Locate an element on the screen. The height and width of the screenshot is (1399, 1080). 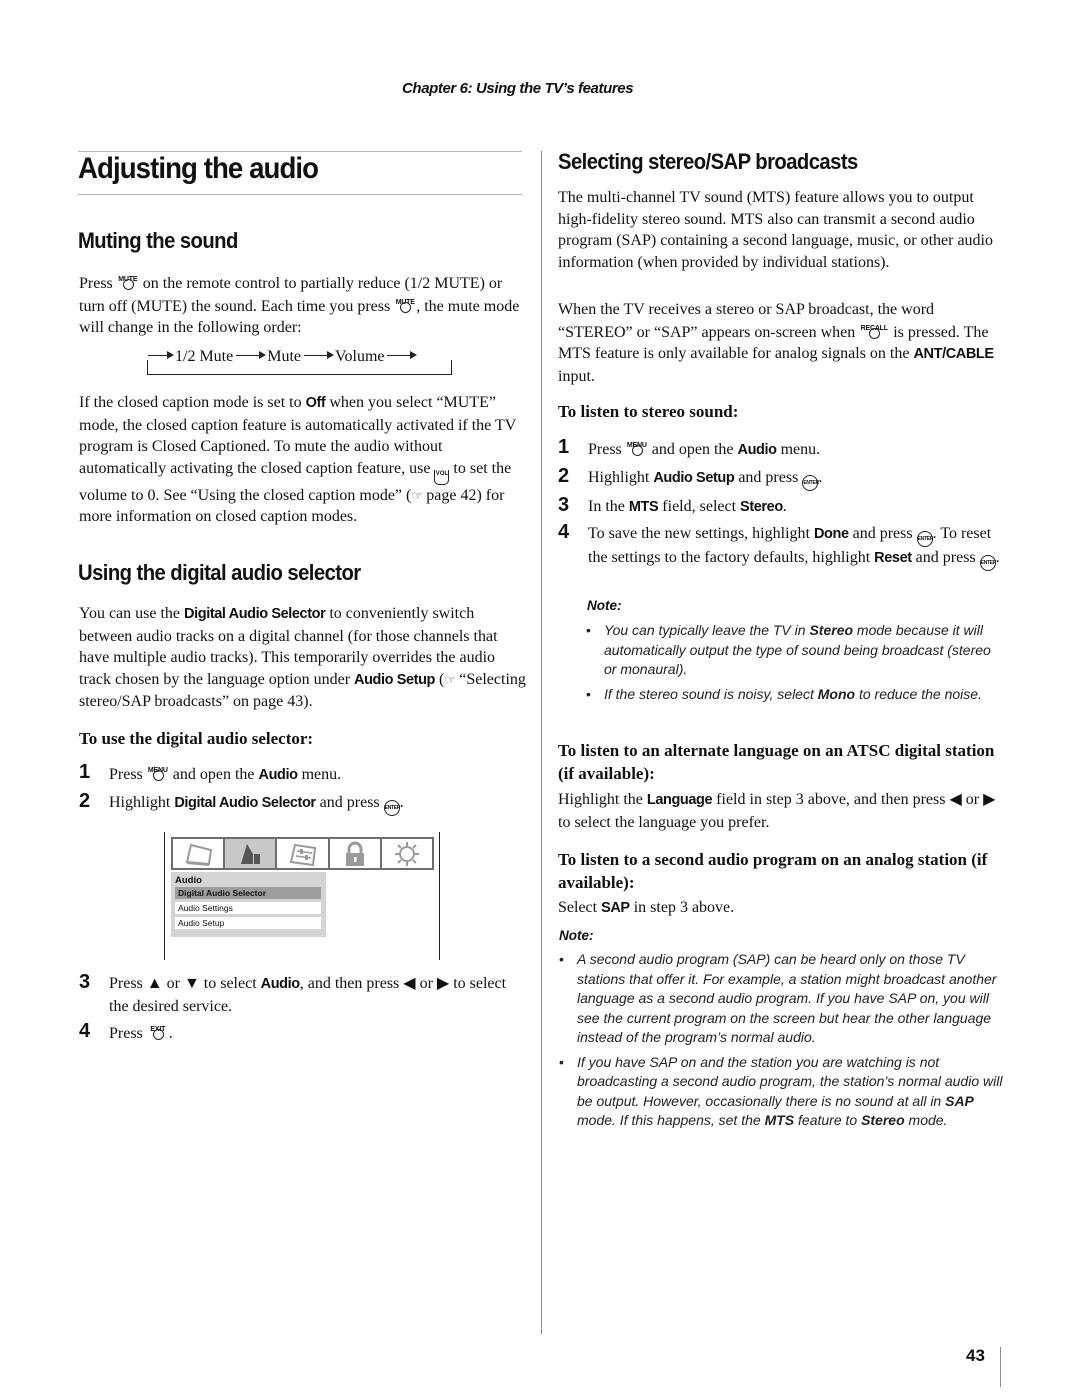
menu-tab-settings is located at coordinates (302, 853).